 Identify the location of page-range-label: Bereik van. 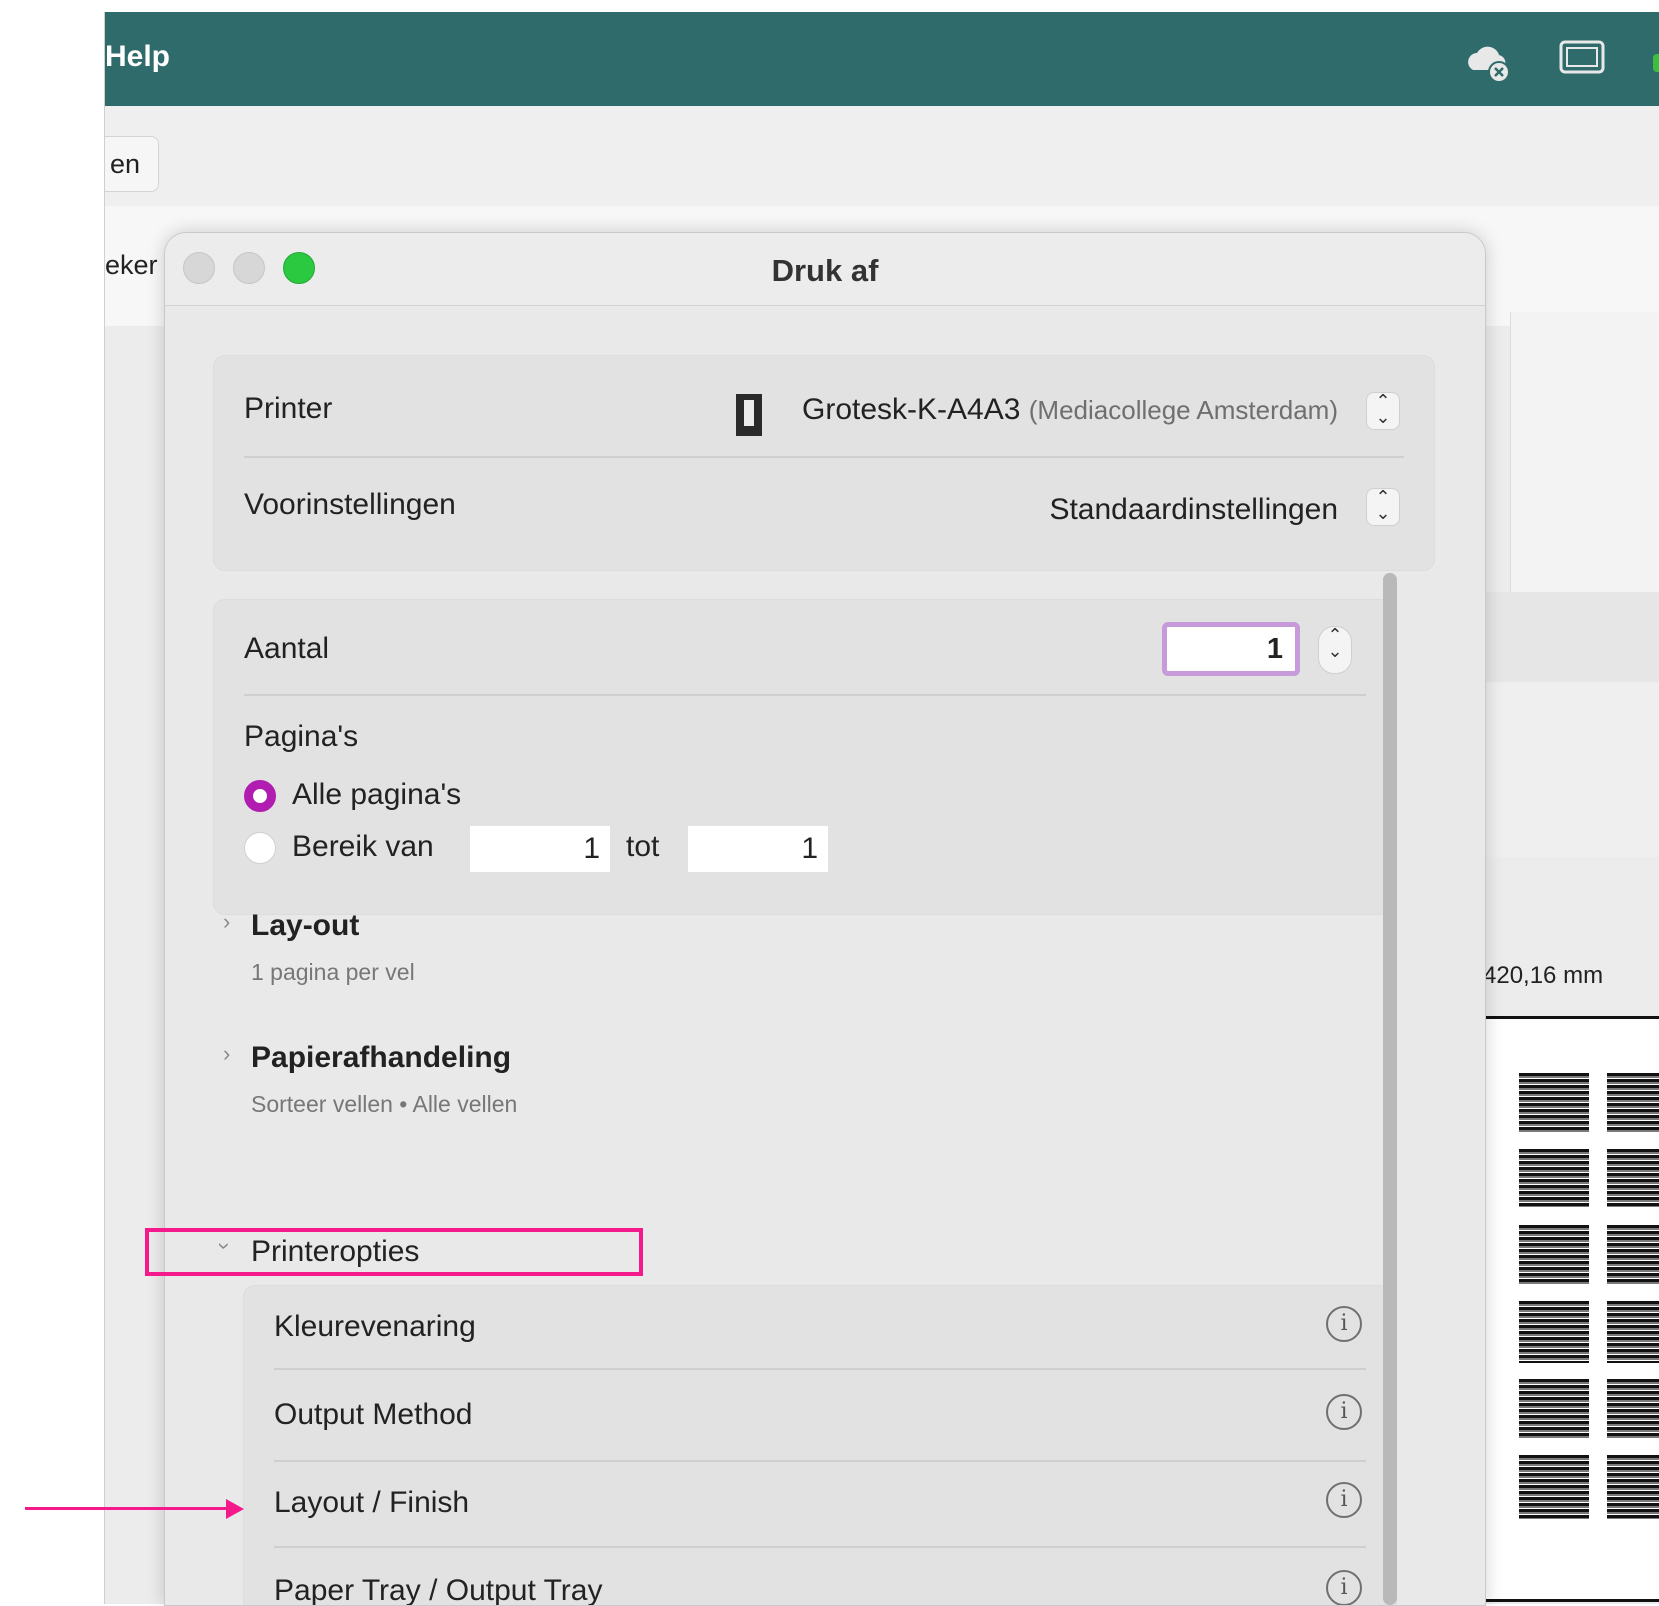
(363, 846).